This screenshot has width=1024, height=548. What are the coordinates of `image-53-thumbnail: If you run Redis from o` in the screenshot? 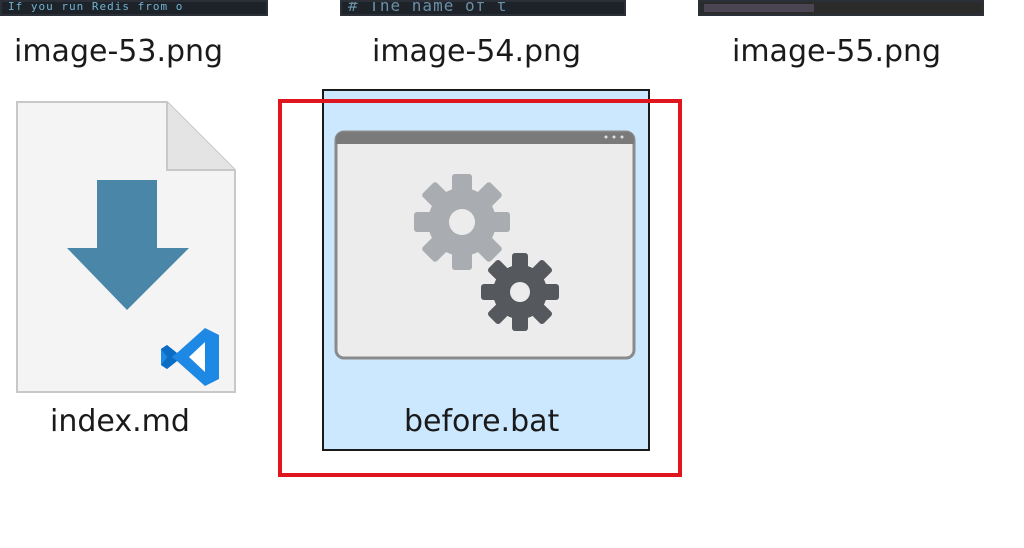 It's located at (134, 8).